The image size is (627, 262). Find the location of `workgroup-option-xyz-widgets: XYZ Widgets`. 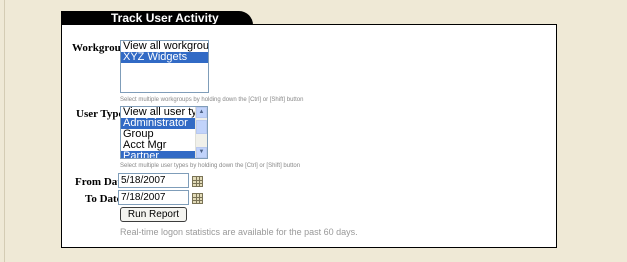

workgroup-option-xyz-widgets: XYZ Widgets is located at coordinates (164, 57).